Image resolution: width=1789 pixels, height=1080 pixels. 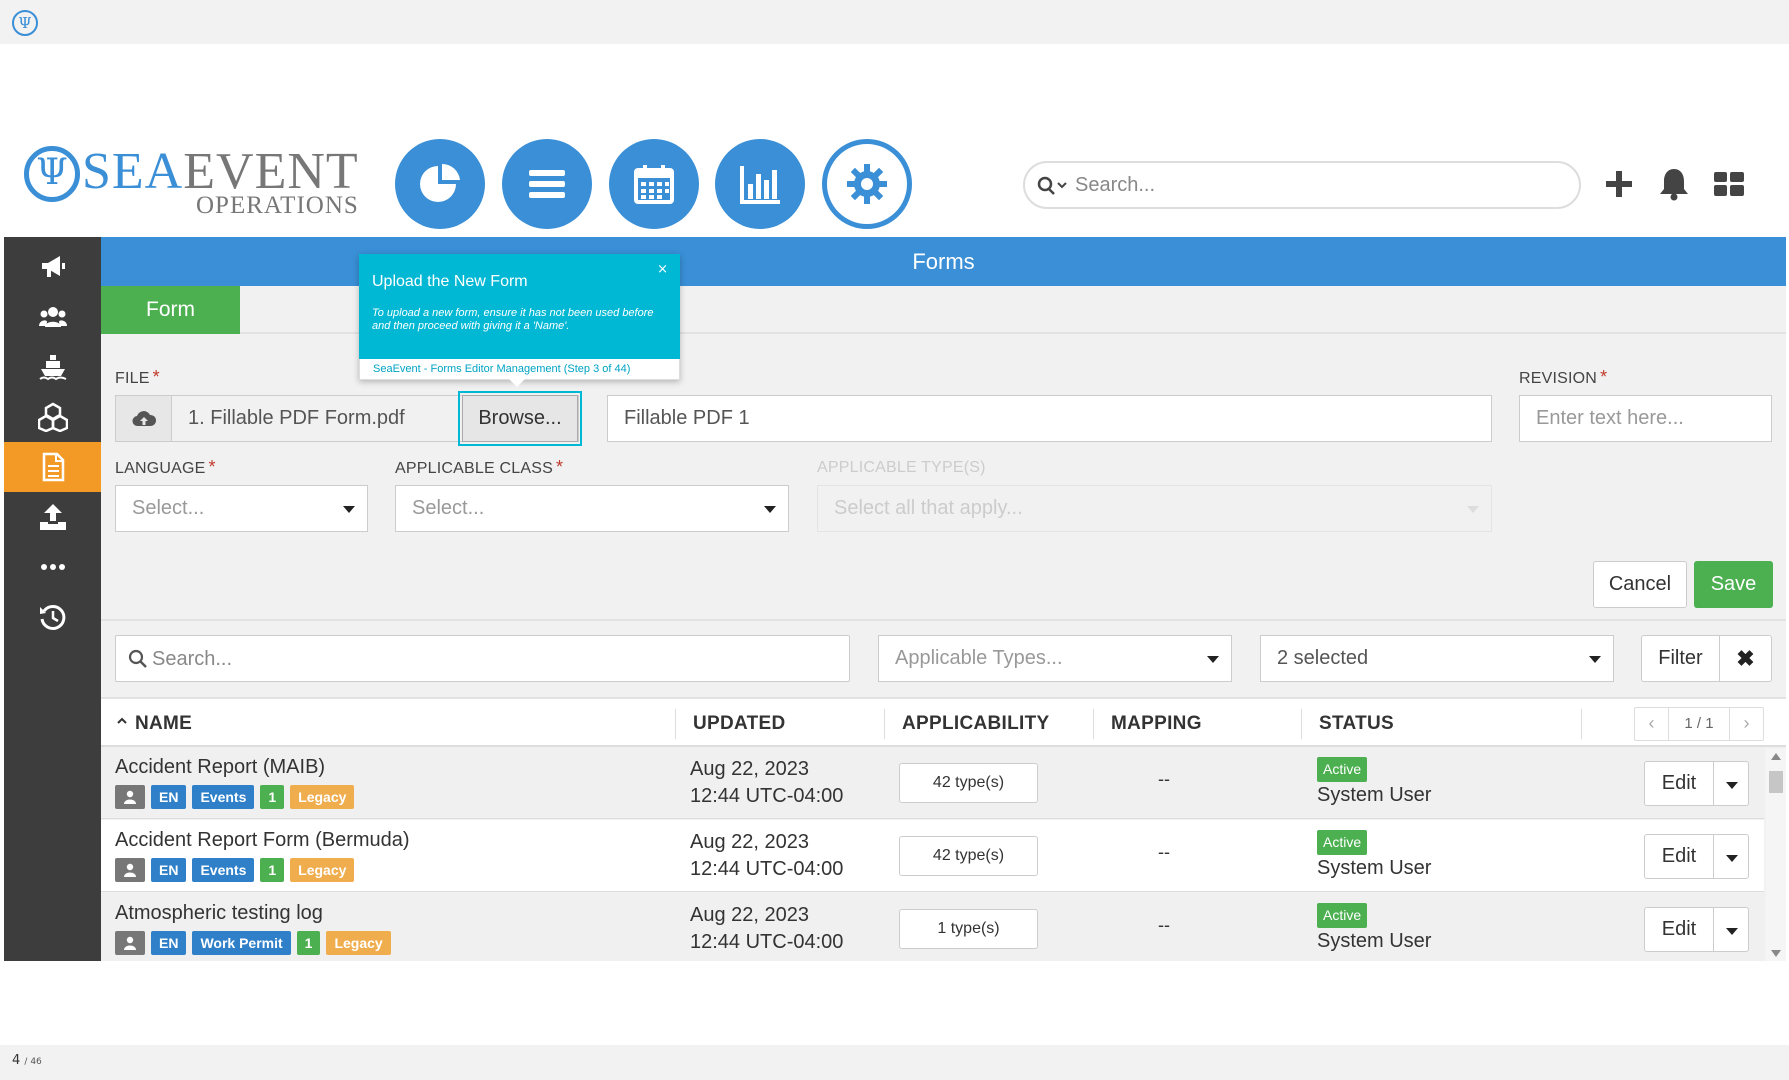 I want to click on file-label: FILE *, so click(x=137, y=377).